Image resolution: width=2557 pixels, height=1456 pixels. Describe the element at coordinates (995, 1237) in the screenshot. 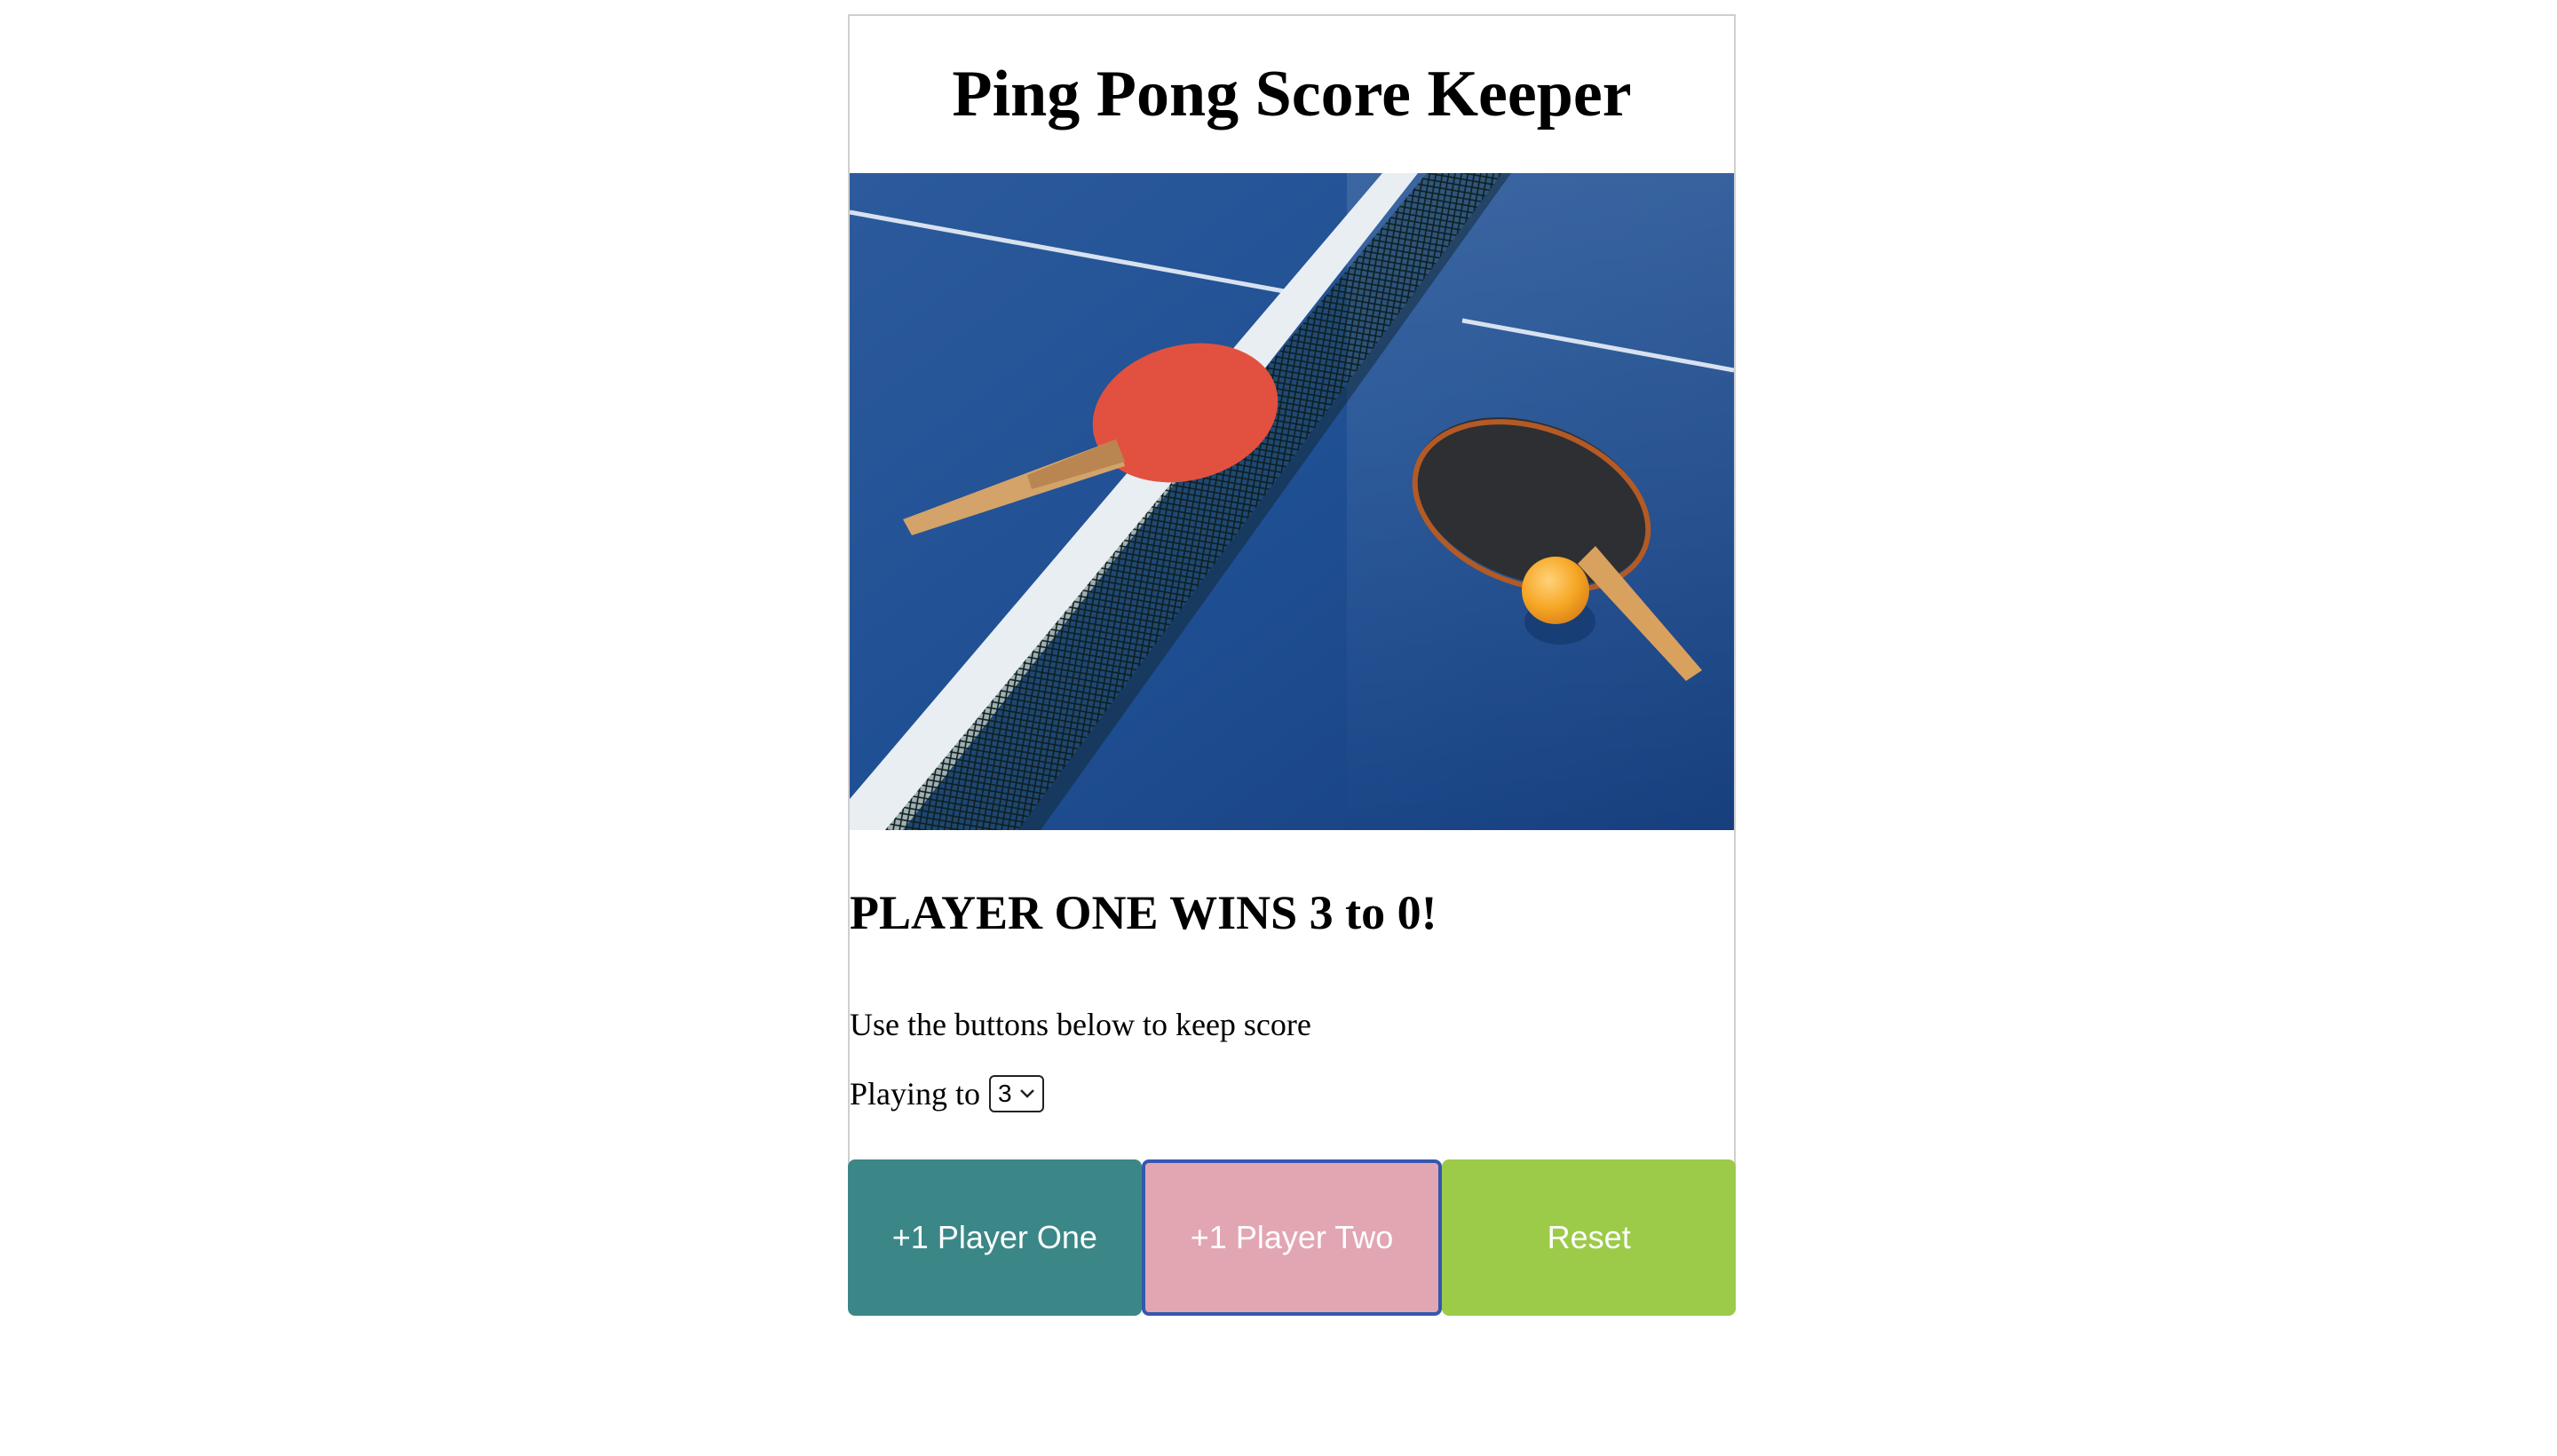

I see `player-one-button: +1 Player One` at that location.